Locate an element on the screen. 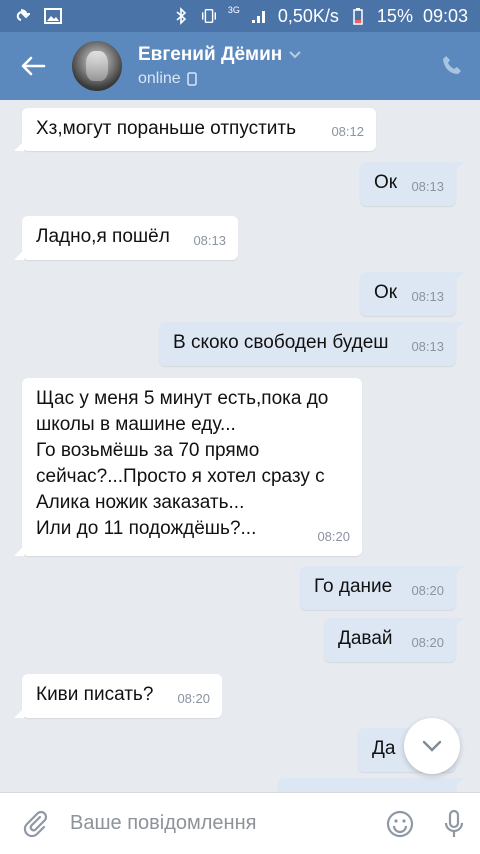 The image size is (480, 854). message-bubble: Киви писать? 08:20 is located at coordinates (118, 696).